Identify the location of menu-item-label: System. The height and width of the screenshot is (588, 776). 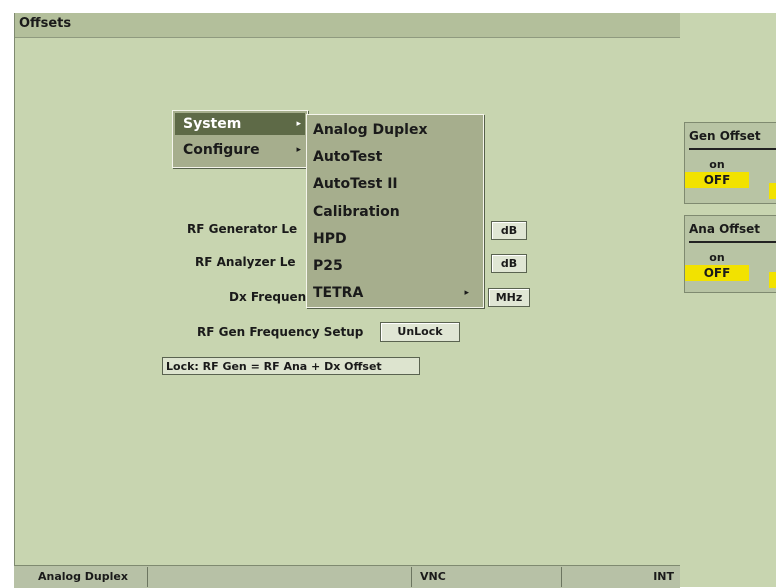
(212, 124).